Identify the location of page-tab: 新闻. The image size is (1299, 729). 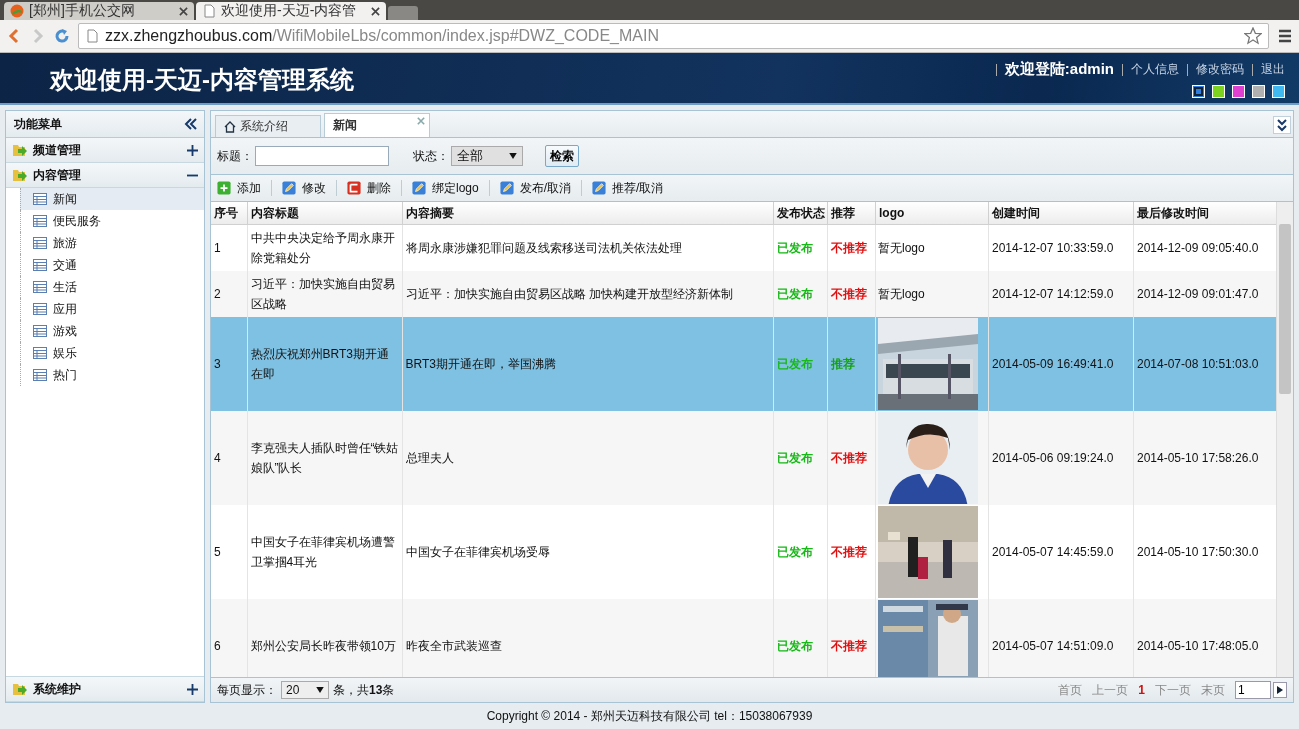
(377, 125).